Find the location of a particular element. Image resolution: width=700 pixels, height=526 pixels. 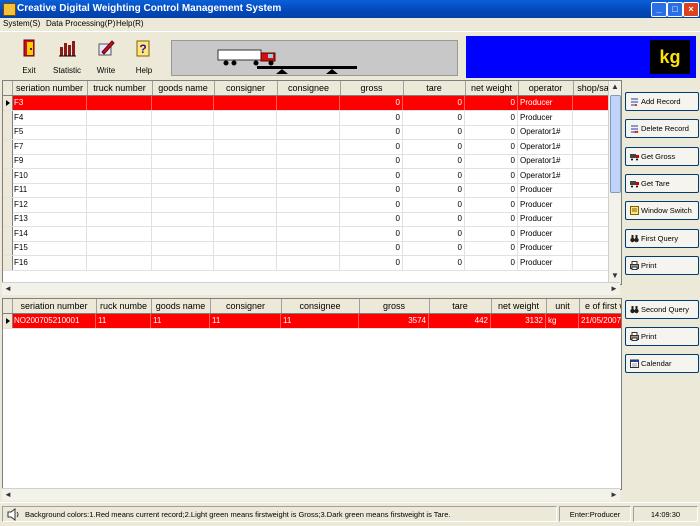

table-cell: 3132 is located at coordinates (518, 321).